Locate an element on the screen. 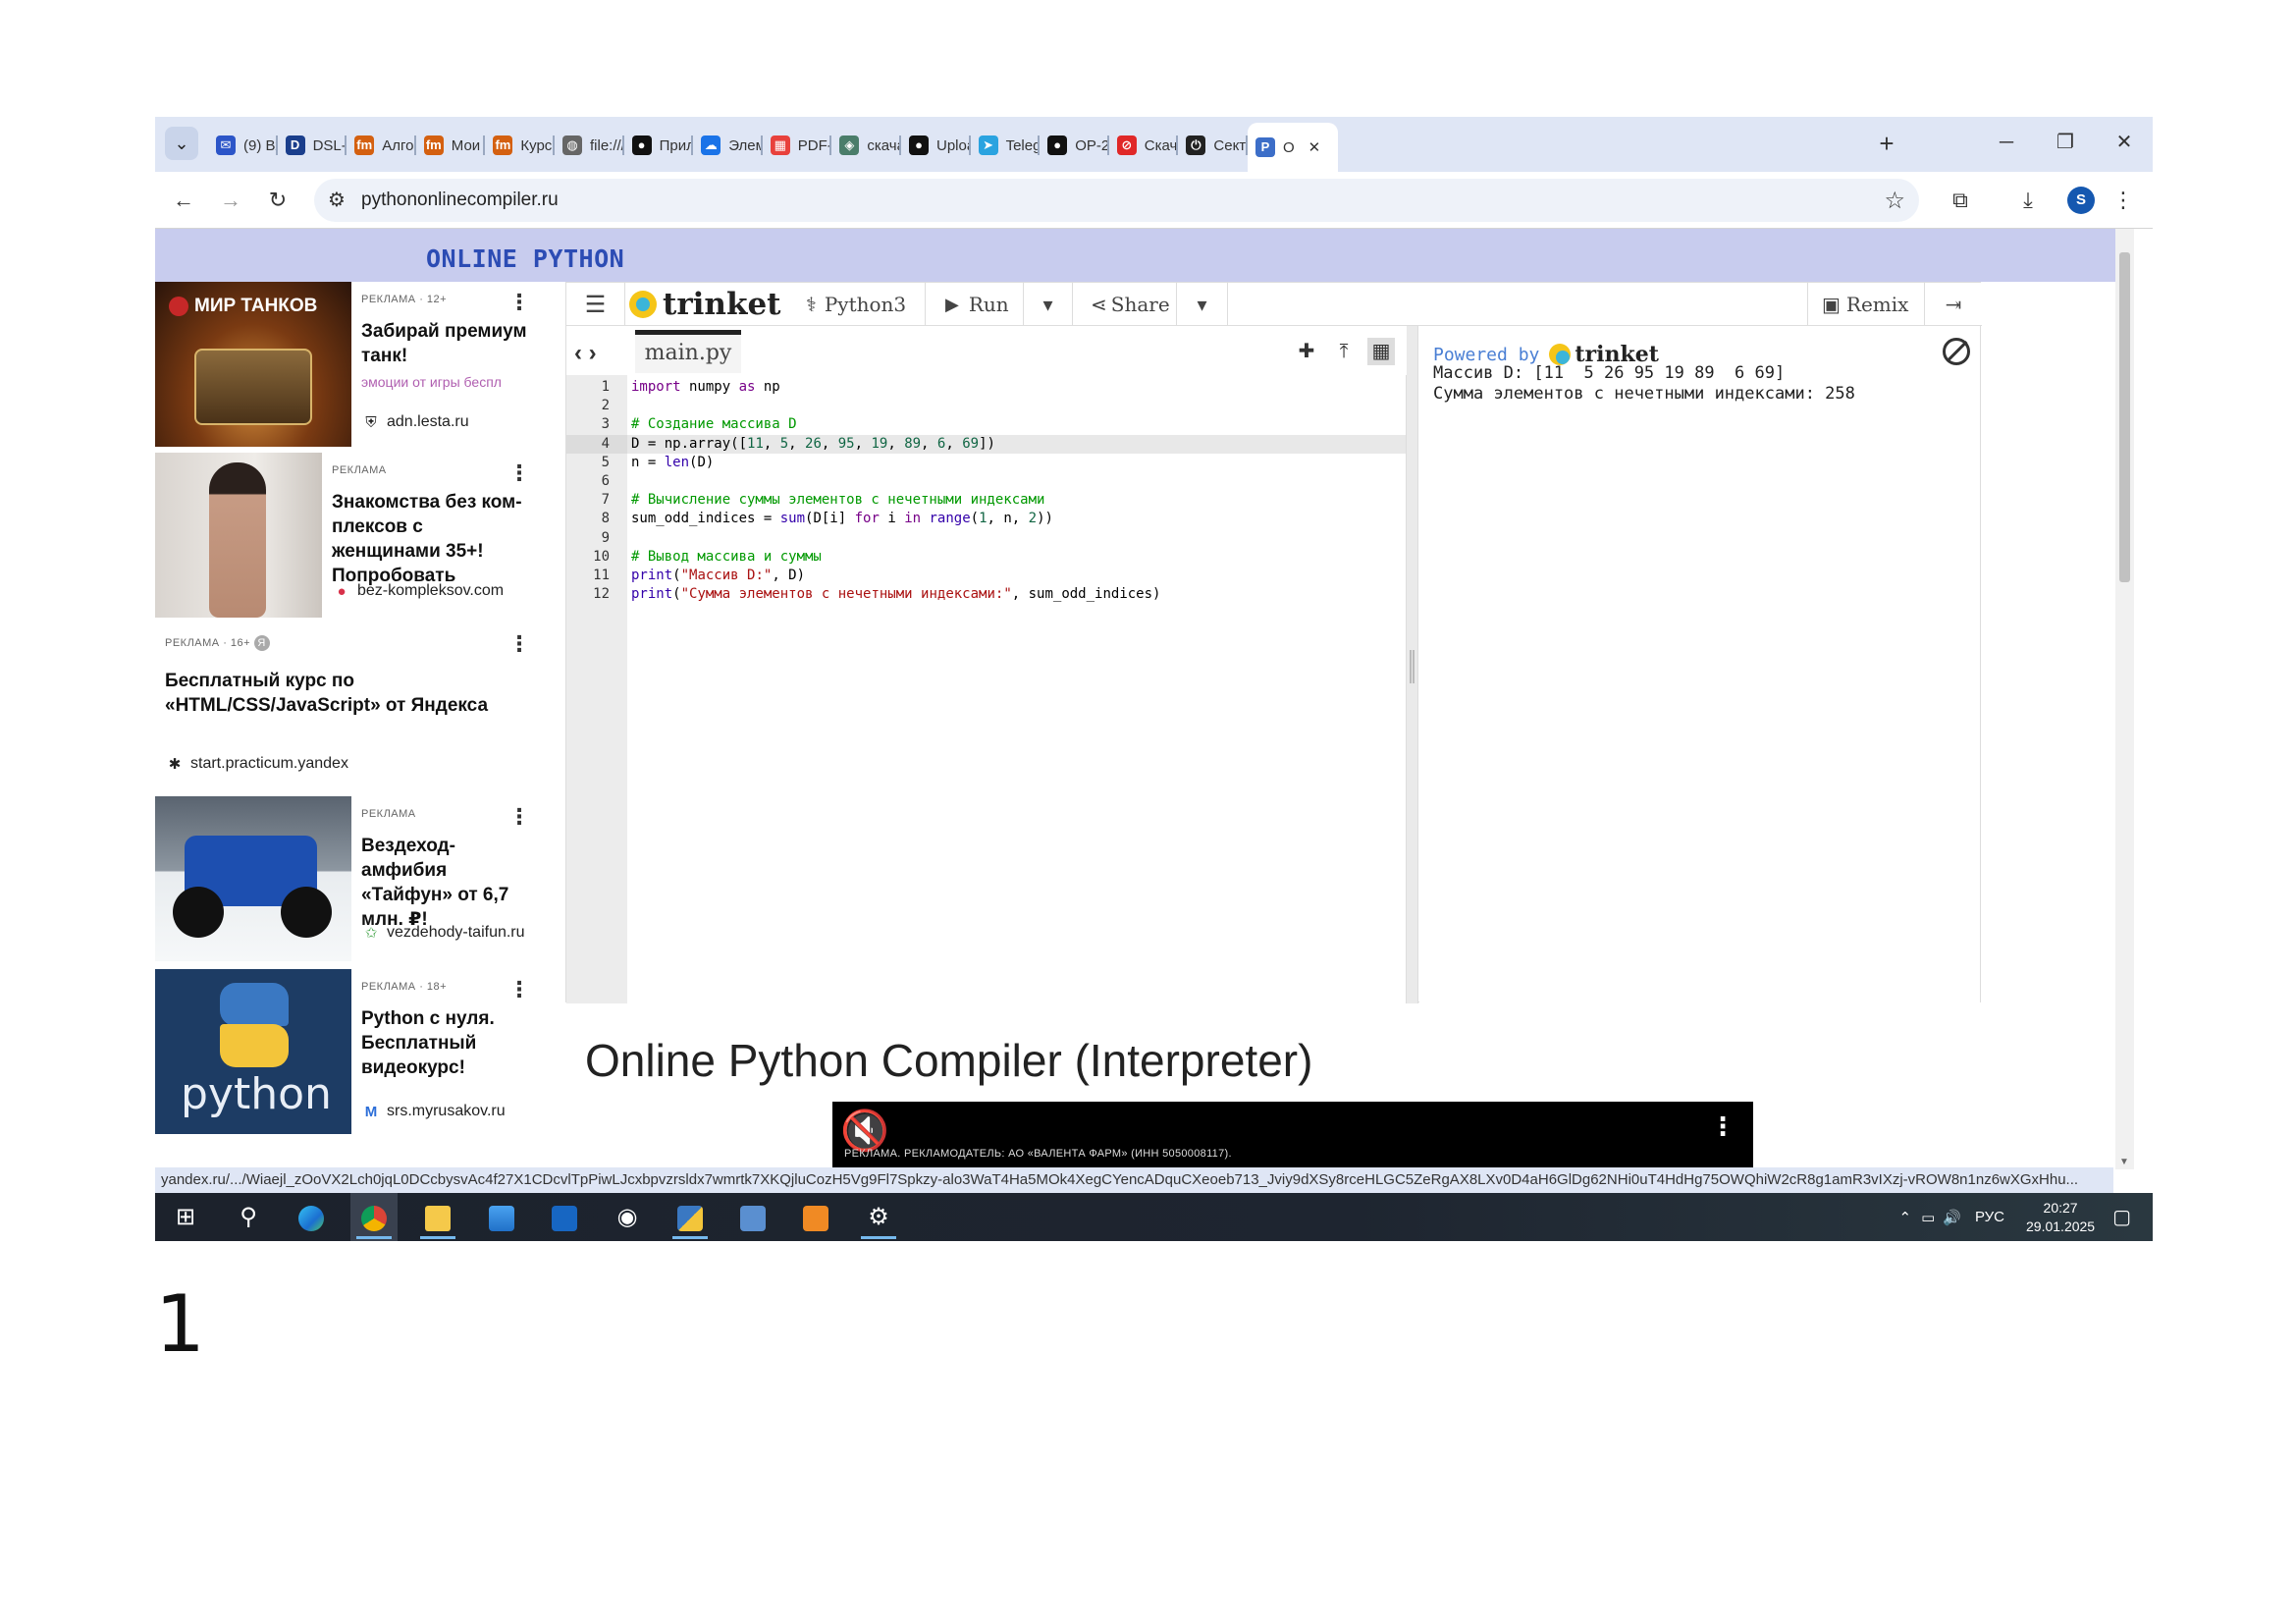  clock: 20:27 29.01.2025 is located at coordinates (2060, 1217).